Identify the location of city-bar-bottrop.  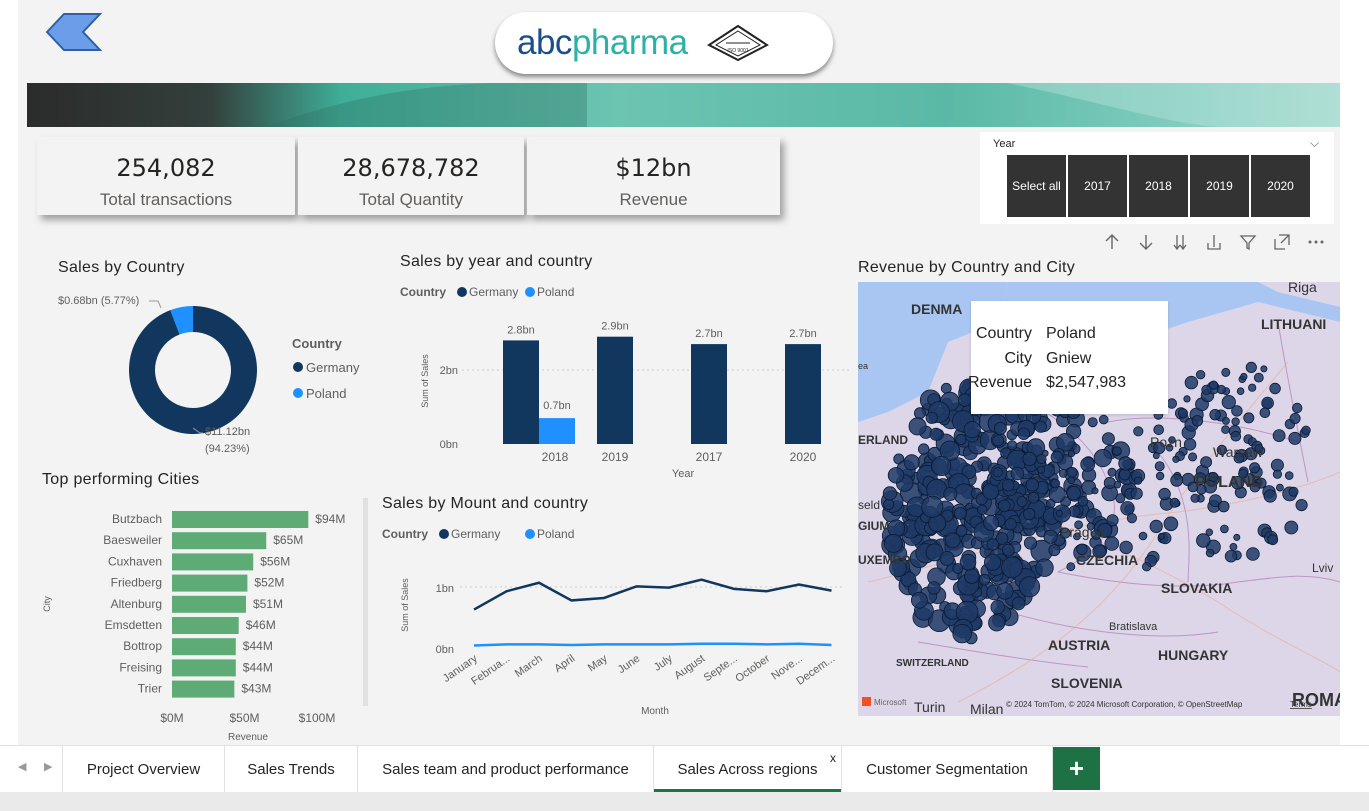
(204, 647).